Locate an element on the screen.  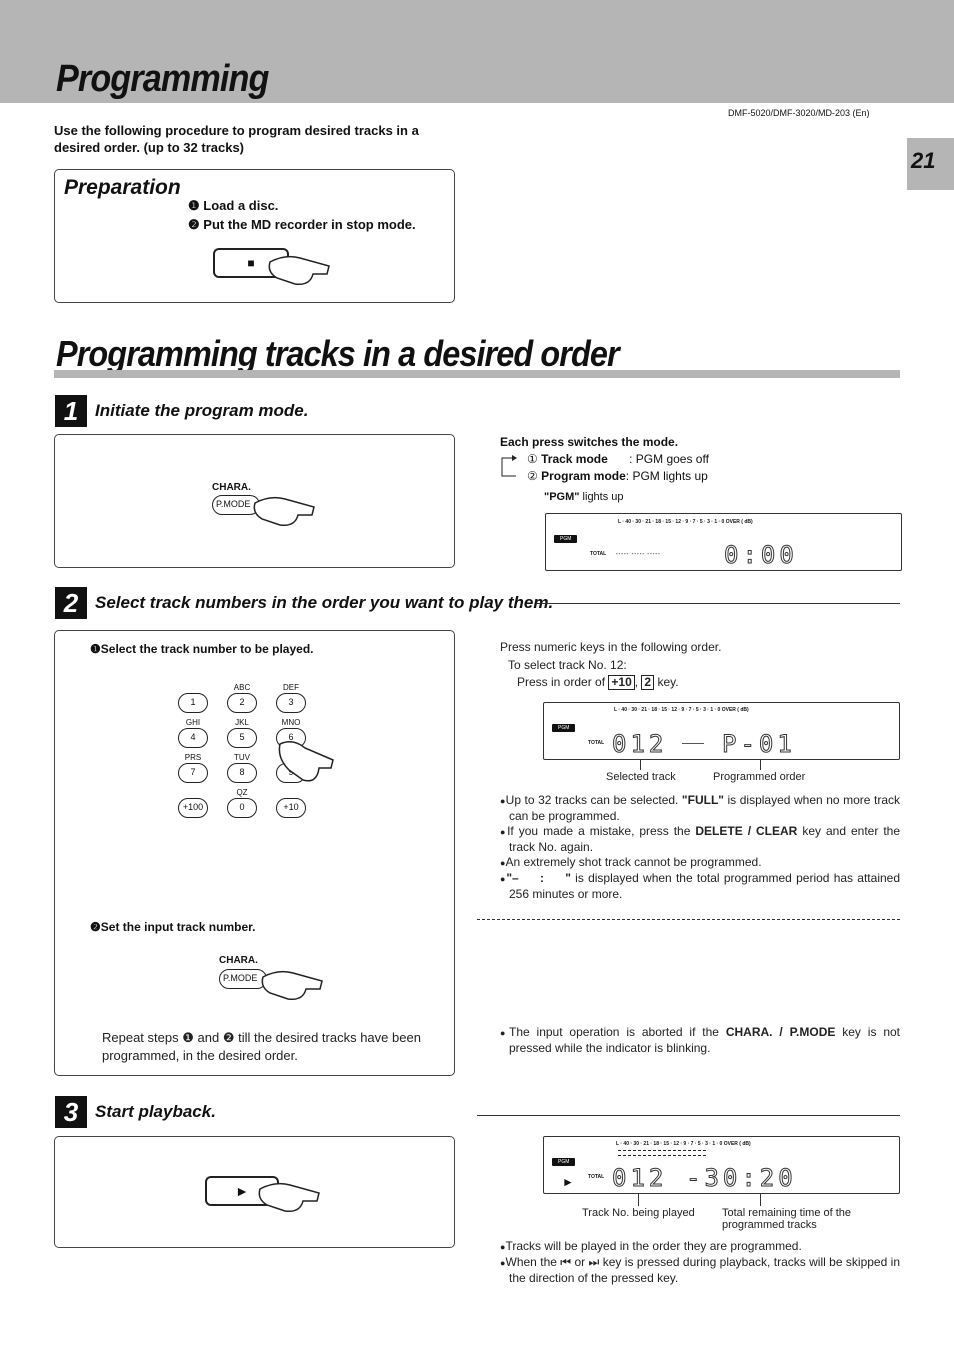
mode-2: ② Program mode: PGM lights up is located at coordinates (617, 476).